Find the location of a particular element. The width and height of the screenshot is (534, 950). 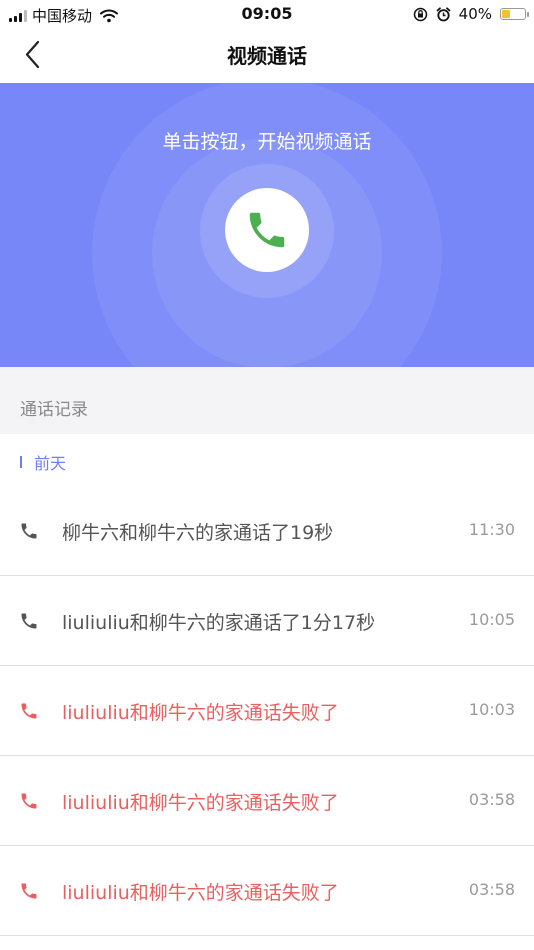

battery-fill is located at coordinates (506, 14).